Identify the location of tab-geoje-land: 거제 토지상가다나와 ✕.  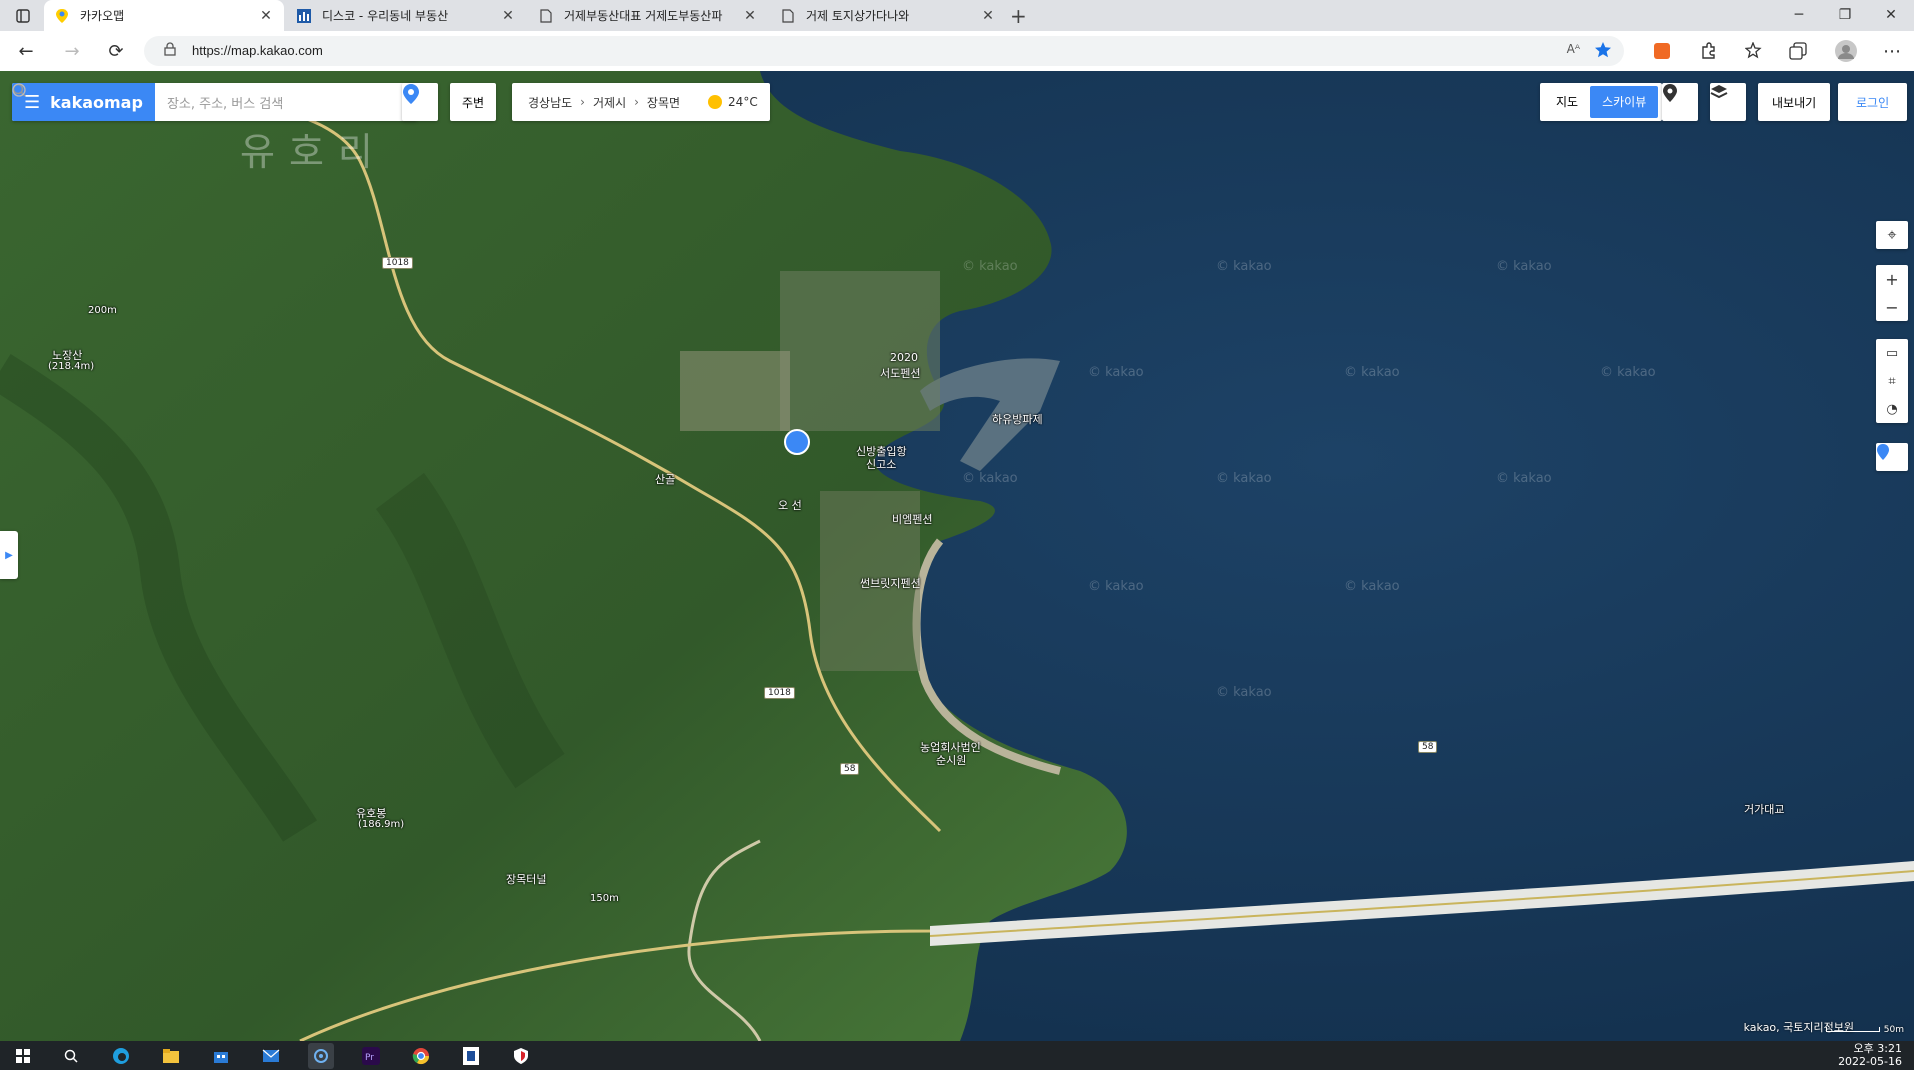
(888, 15).